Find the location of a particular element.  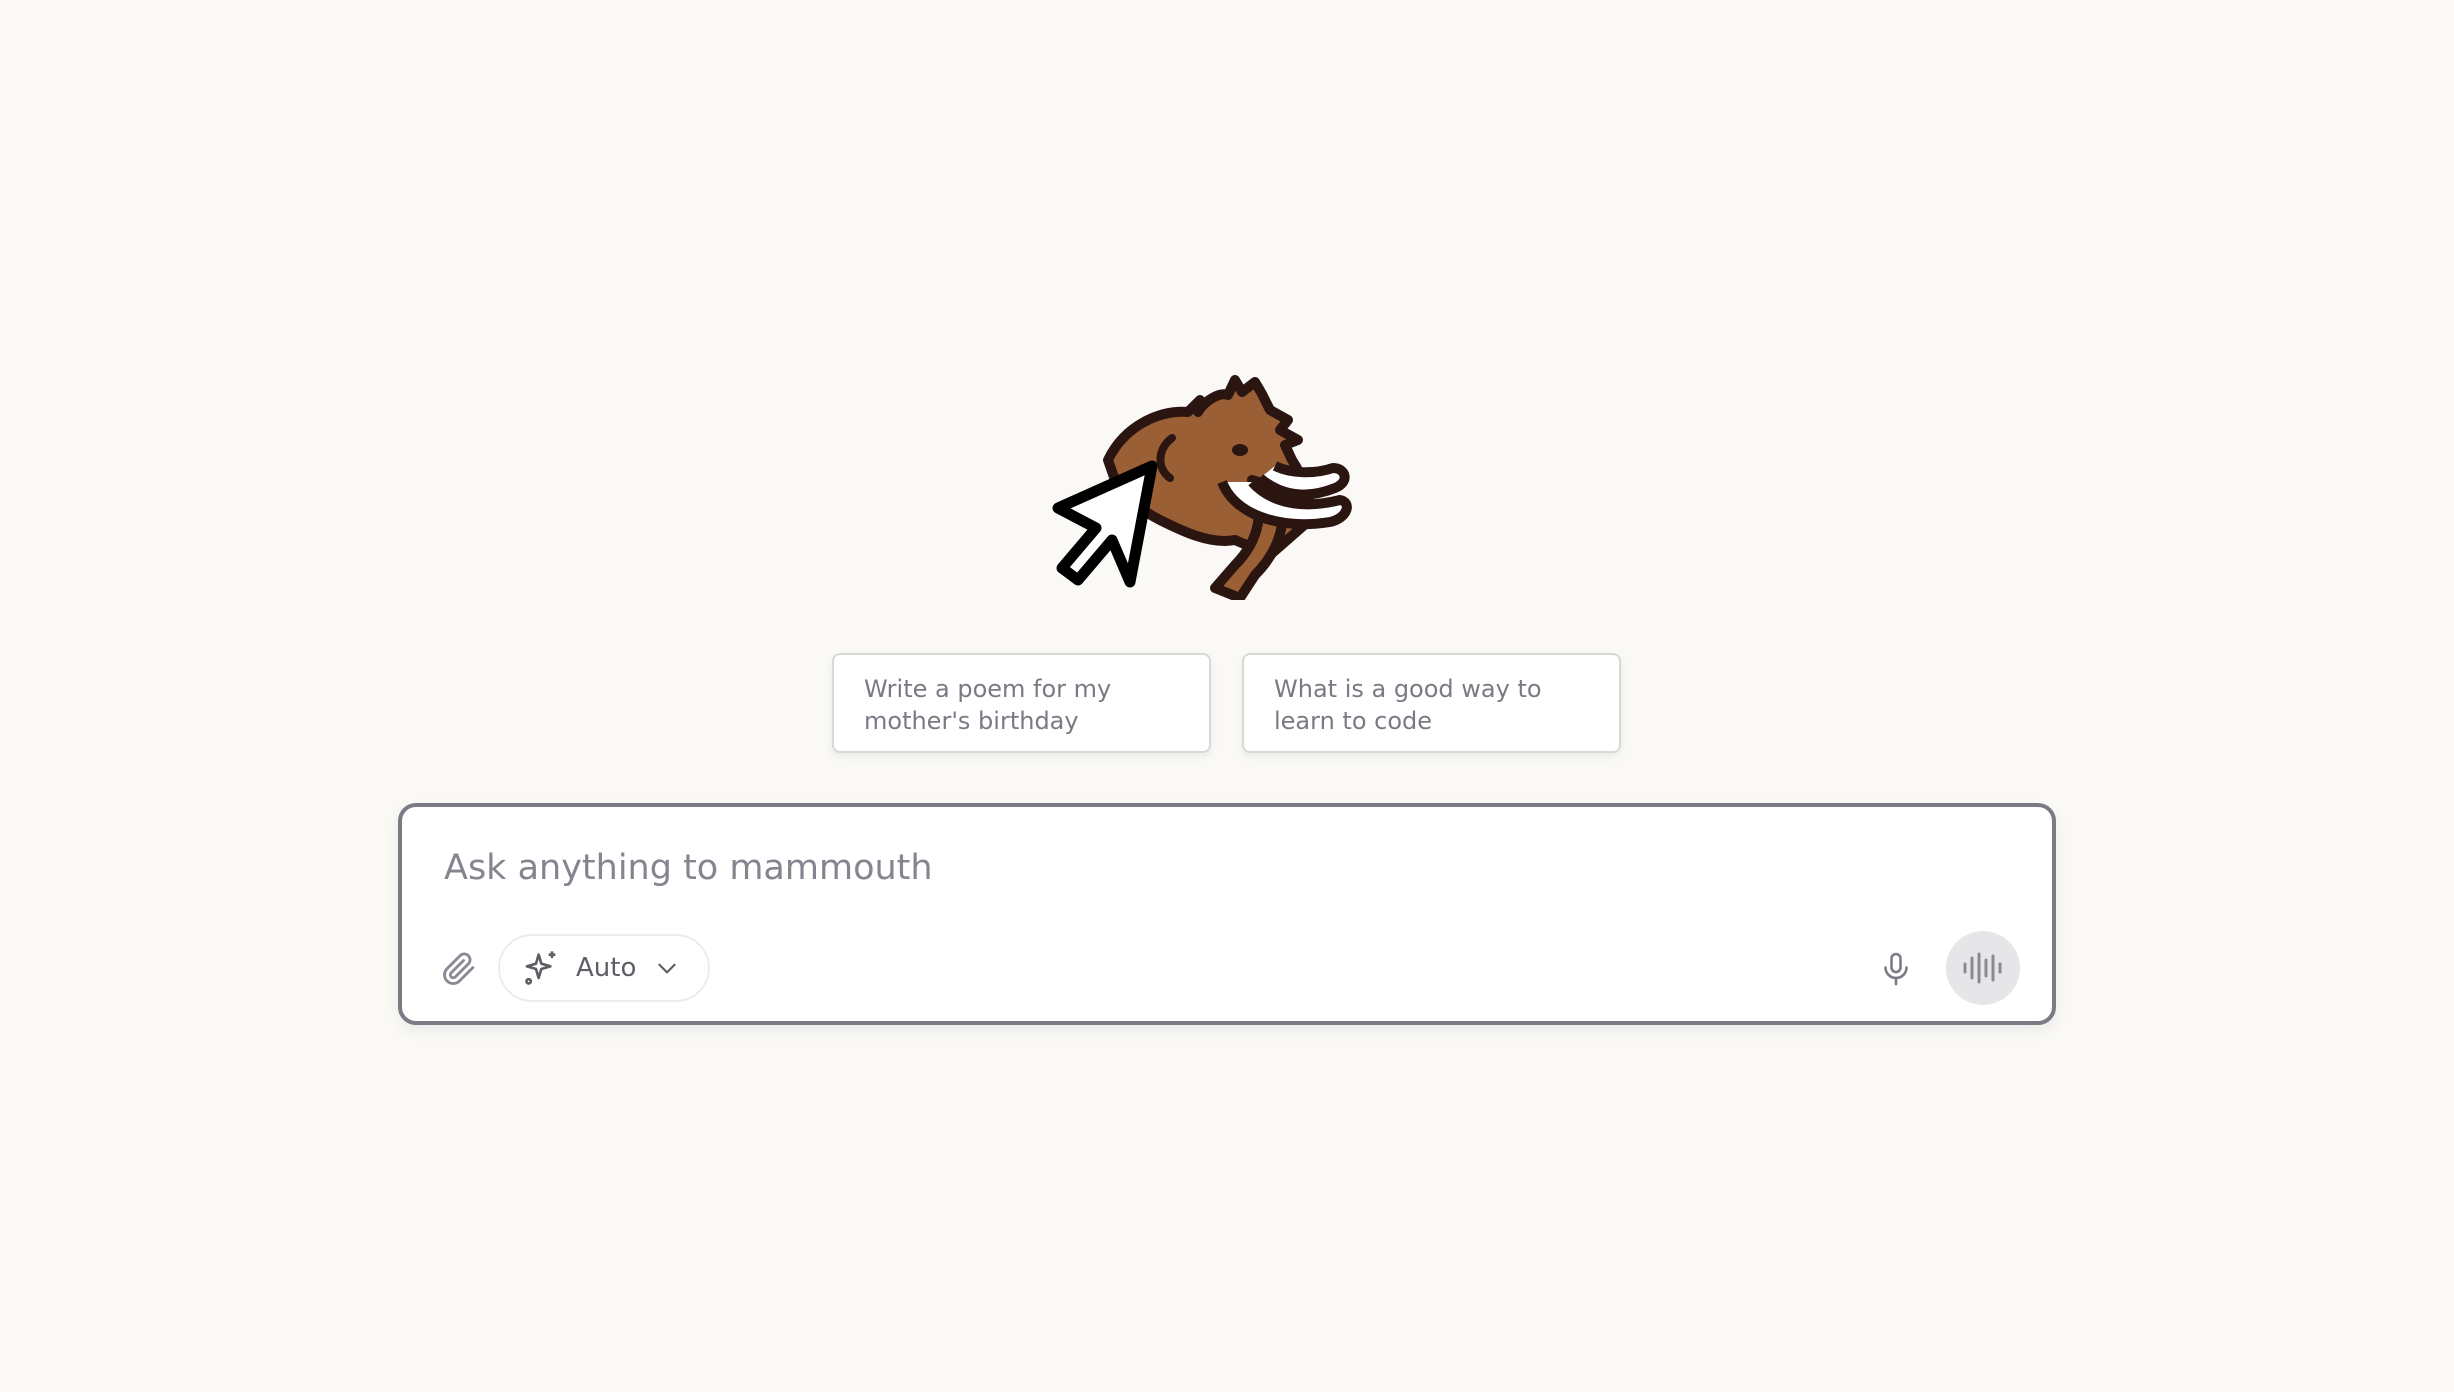

model-selector-label: Auto is located at coordinates (606, 968).